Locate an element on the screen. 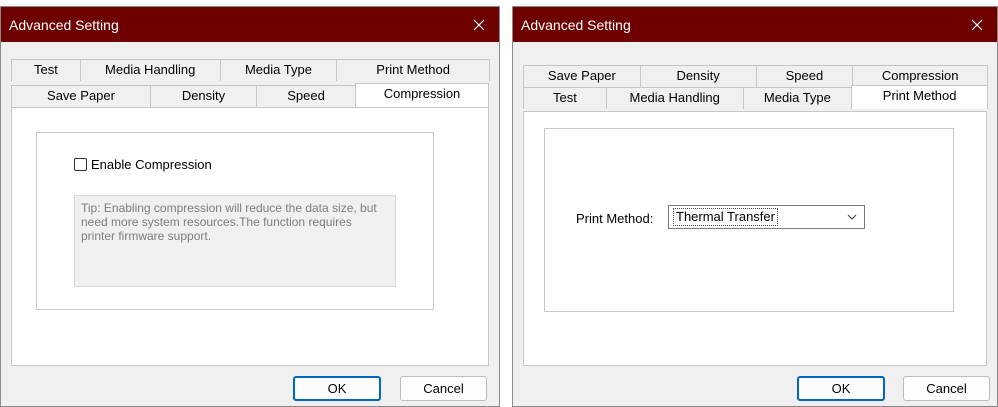 The height and width of the screenshot is (407, 998). chevron-down-icon is located at coordinates (852, 217).